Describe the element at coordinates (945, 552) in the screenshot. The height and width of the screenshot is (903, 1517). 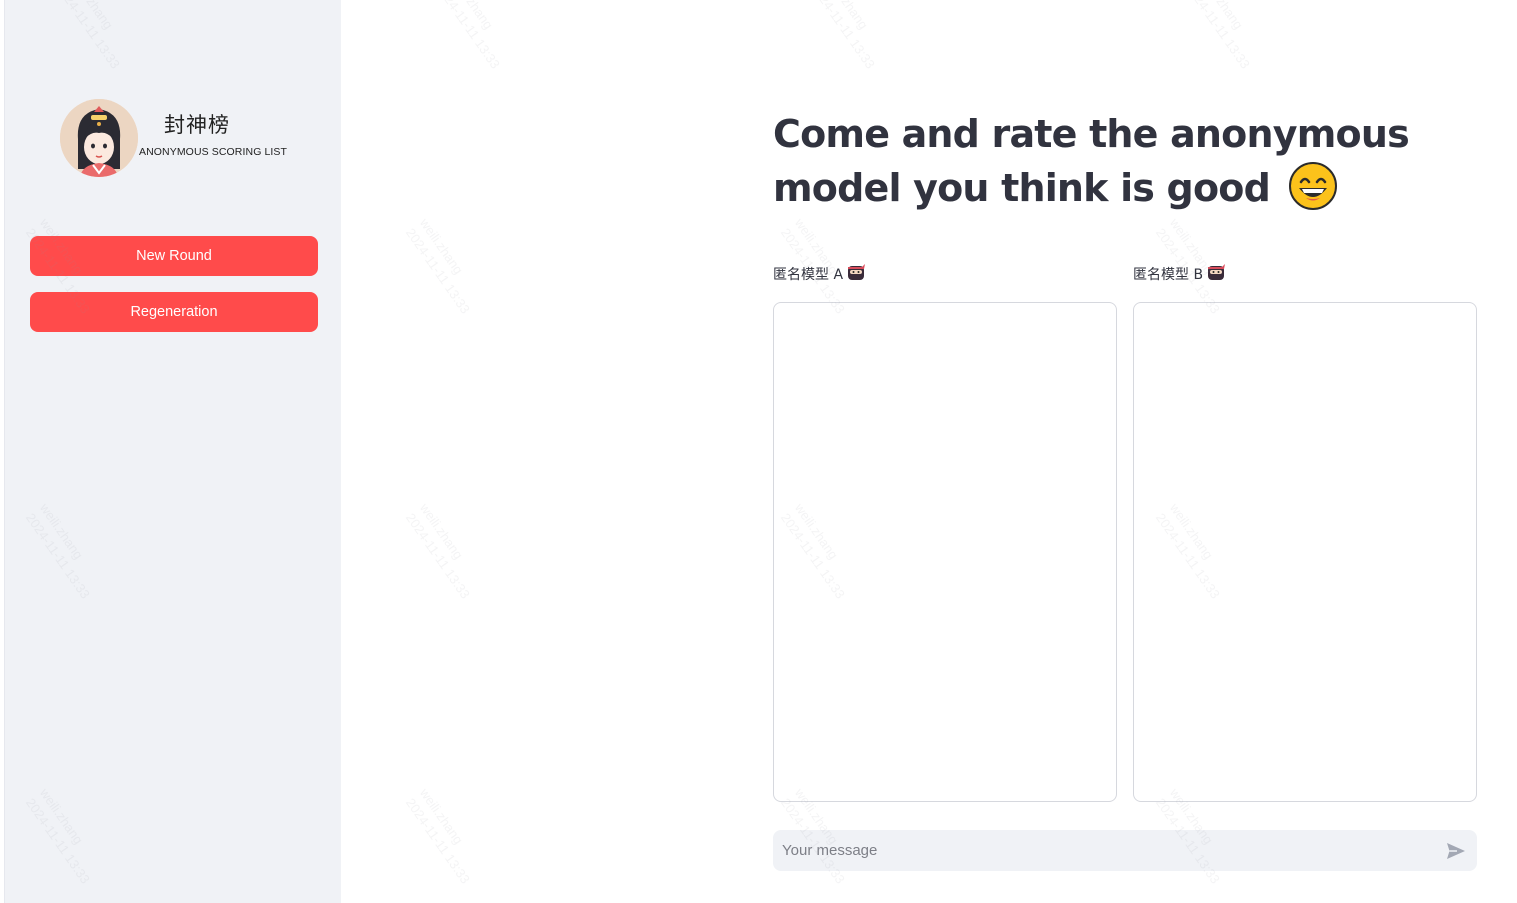
I see `model-a-chat-container` at that location.